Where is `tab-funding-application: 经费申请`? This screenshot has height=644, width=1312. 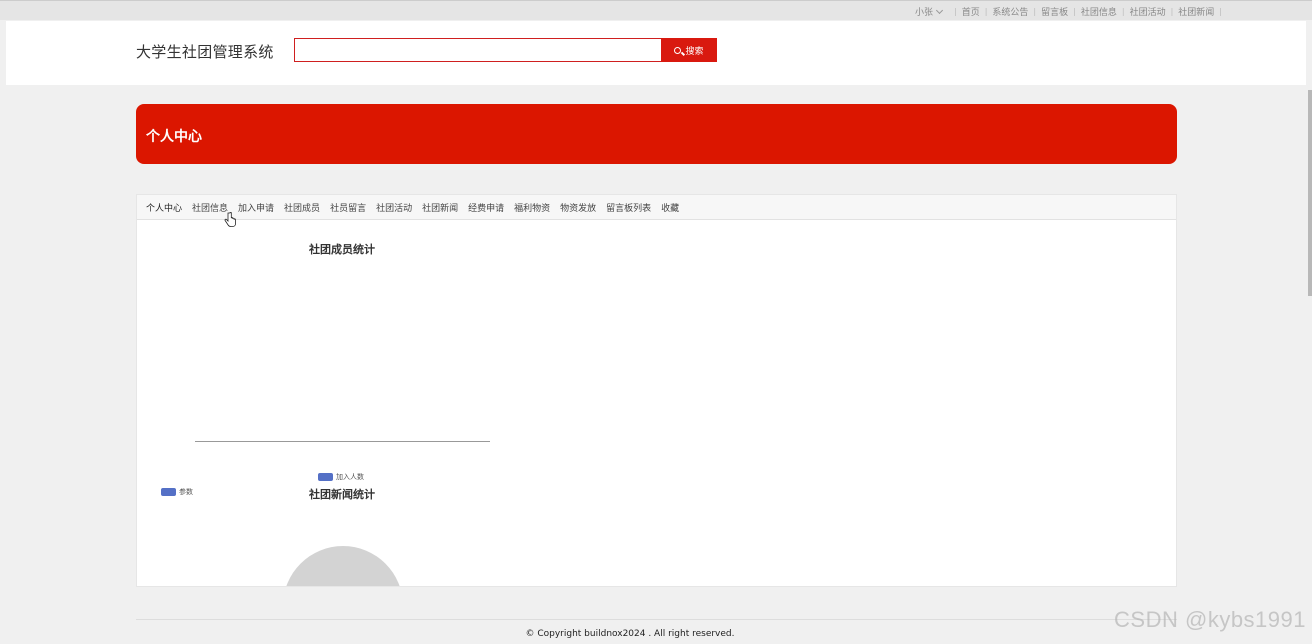
tab-funding-application: 经费申请 is located at coordinates (486, 207).